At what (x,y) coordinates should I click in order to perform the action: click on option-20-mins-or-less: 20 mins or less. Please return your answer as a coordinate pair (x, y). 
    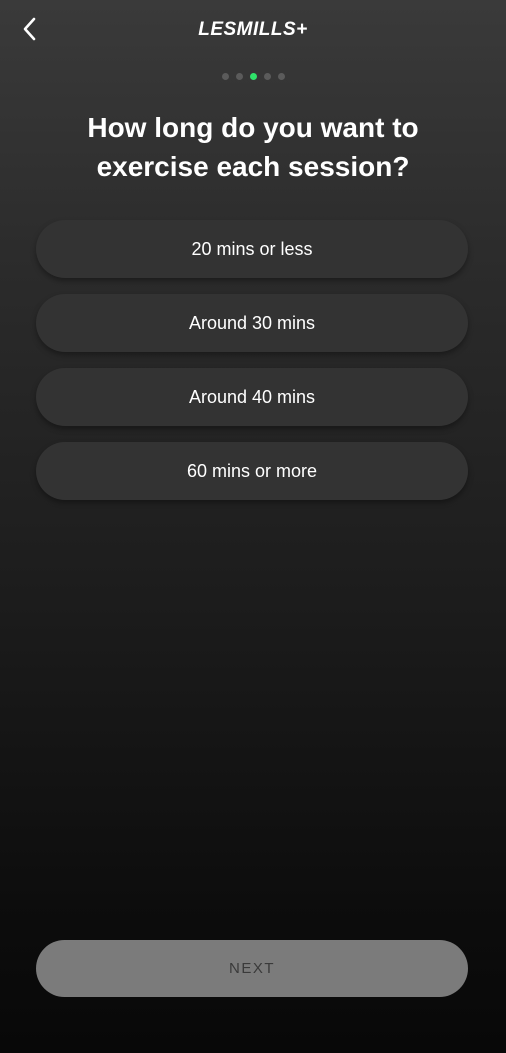
    Looking at the image, I should click on (252, 249).